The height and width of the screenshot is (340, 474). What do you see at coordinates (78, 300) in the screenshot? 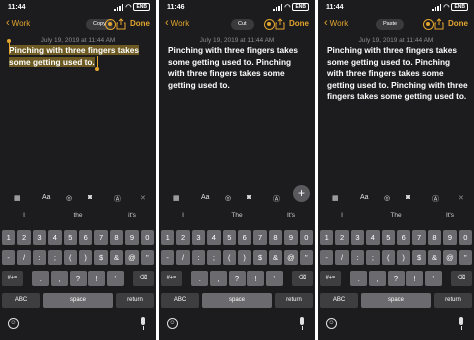
I see `space-key: space` at bounding box center [78, 300].